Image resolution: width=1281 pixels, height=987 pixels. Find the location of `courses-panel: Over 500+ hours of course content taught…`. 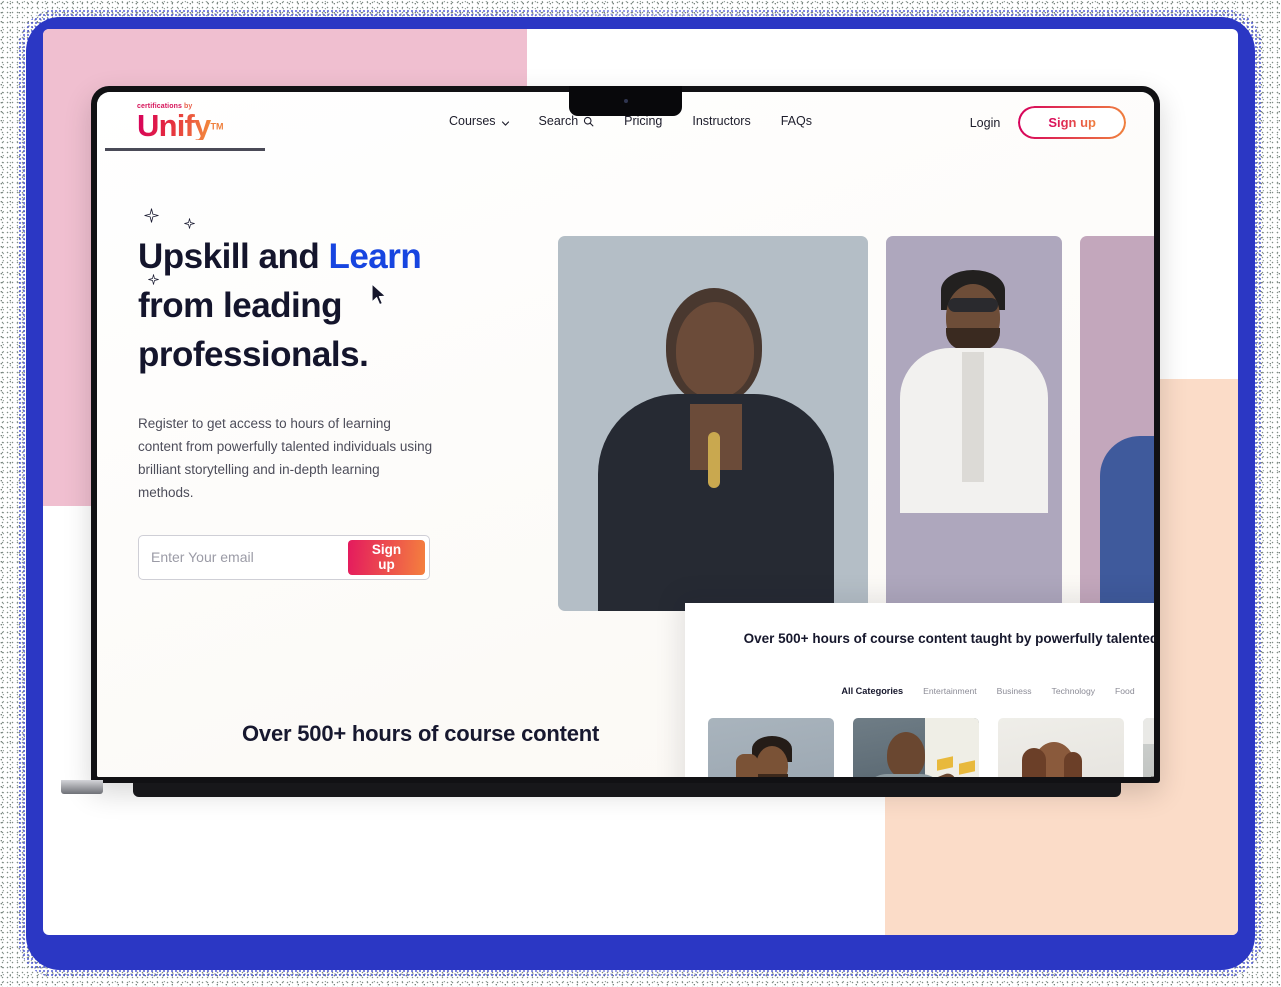

courses-panel: Over 500+ hours of course content taught… is located at coordinates (919, 690).